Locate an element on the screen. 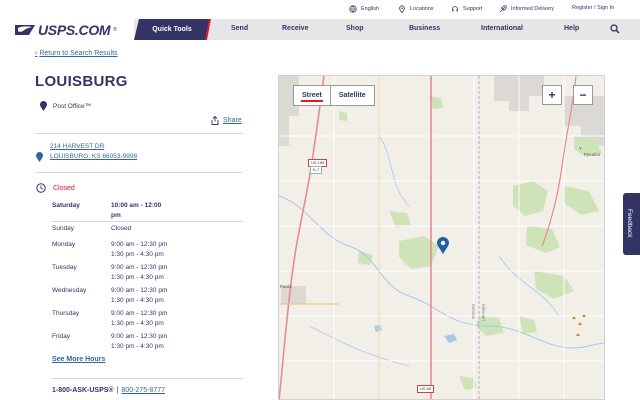  language-selector: English is located at coordinates (364, 9).